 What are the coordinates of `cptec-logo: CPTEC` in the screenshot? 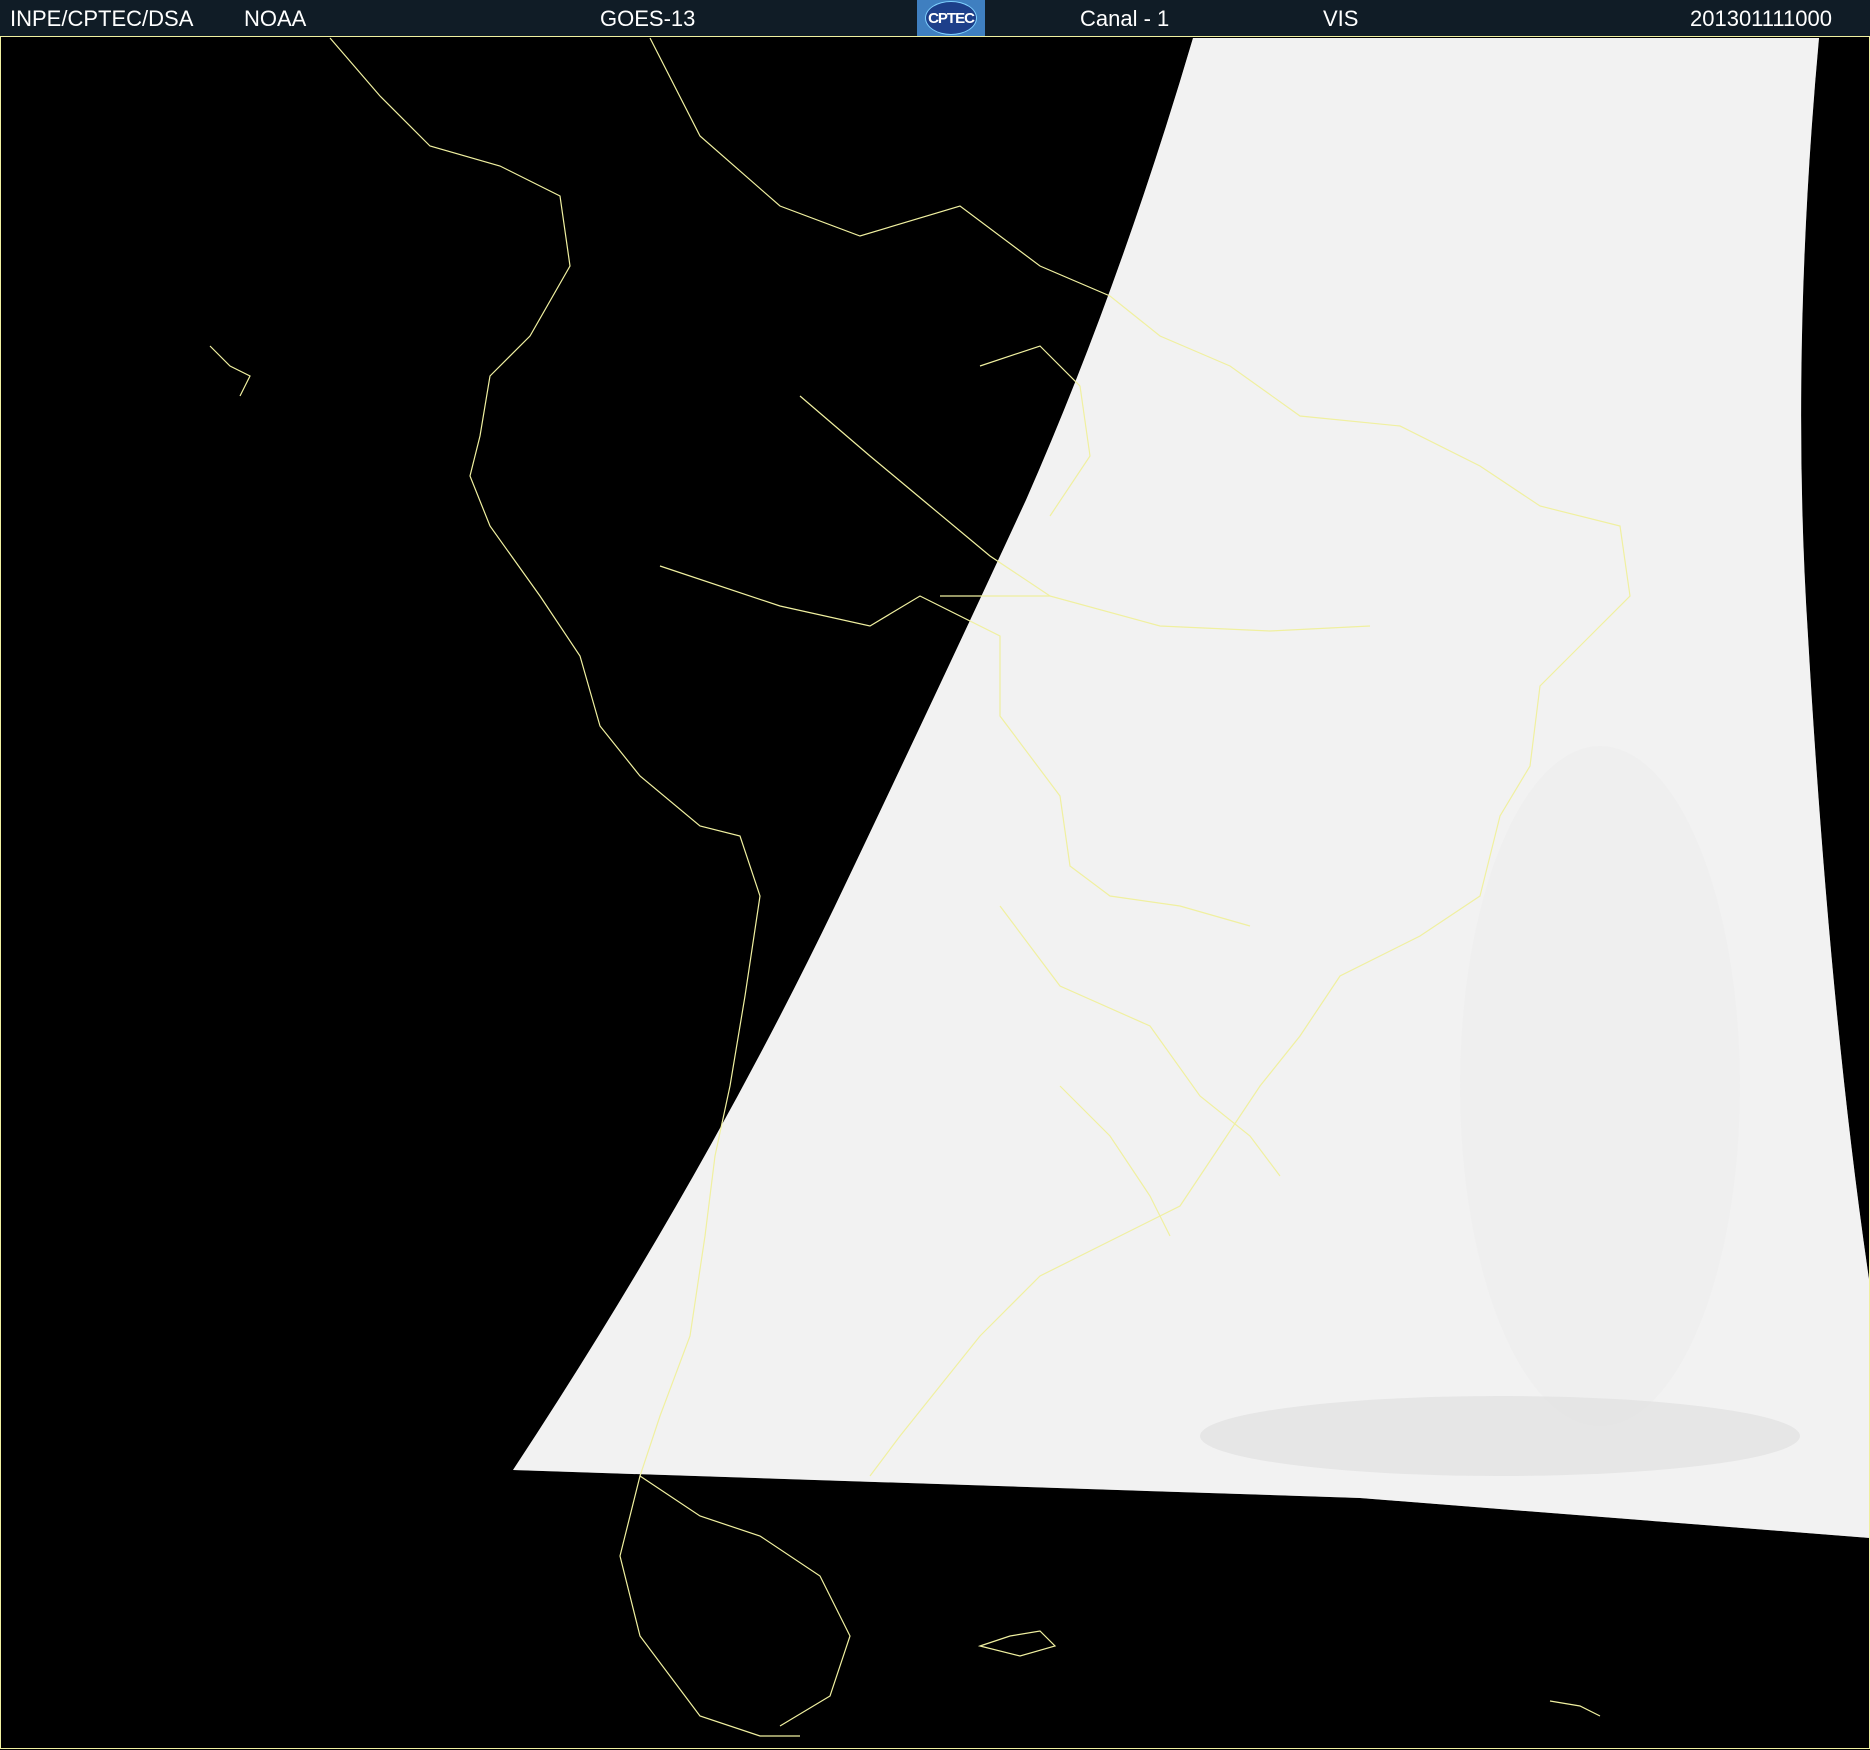 It's located at (951, 18).